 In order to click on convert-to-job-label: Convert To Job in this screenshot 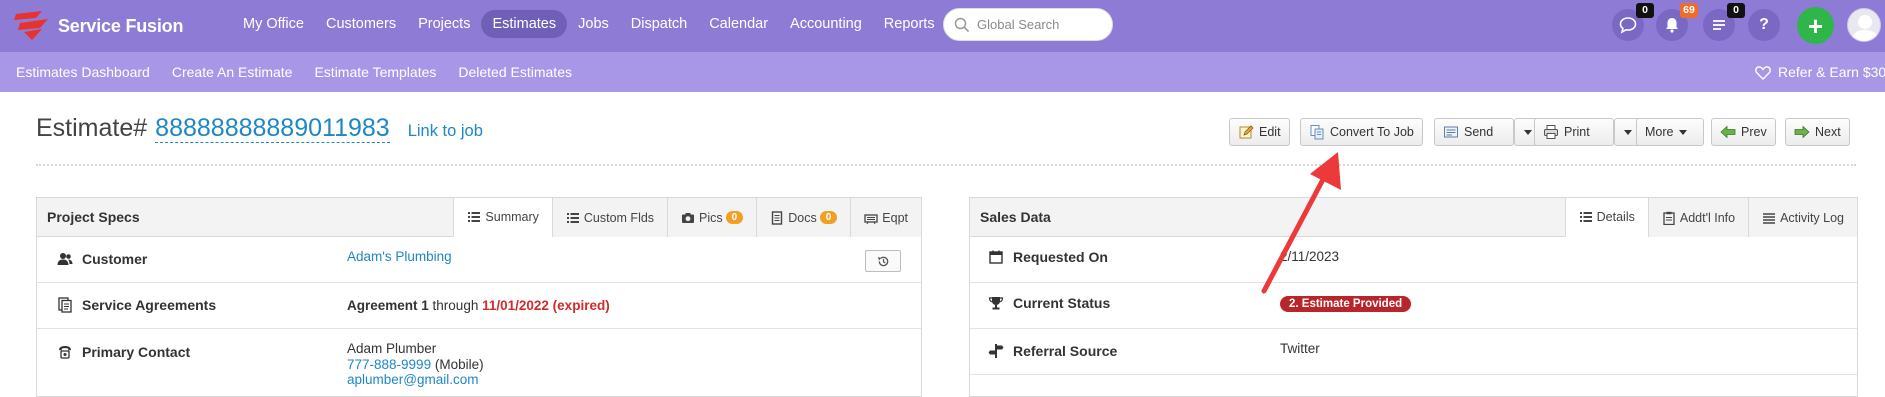, I will do `click(1372, 132)`.